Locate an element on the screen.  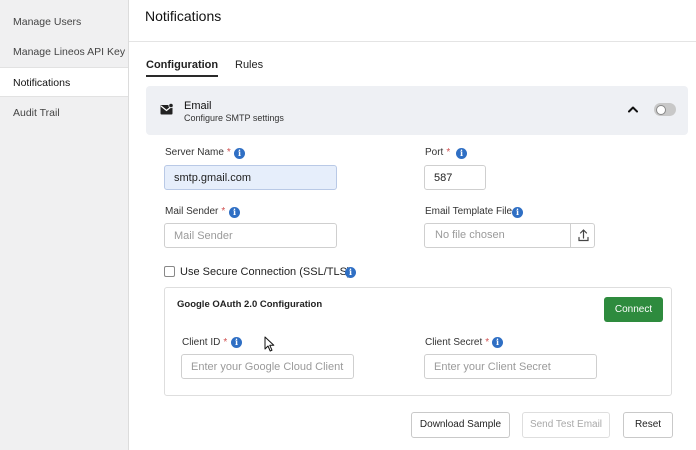
port-input is located at coordinates (455, 177).